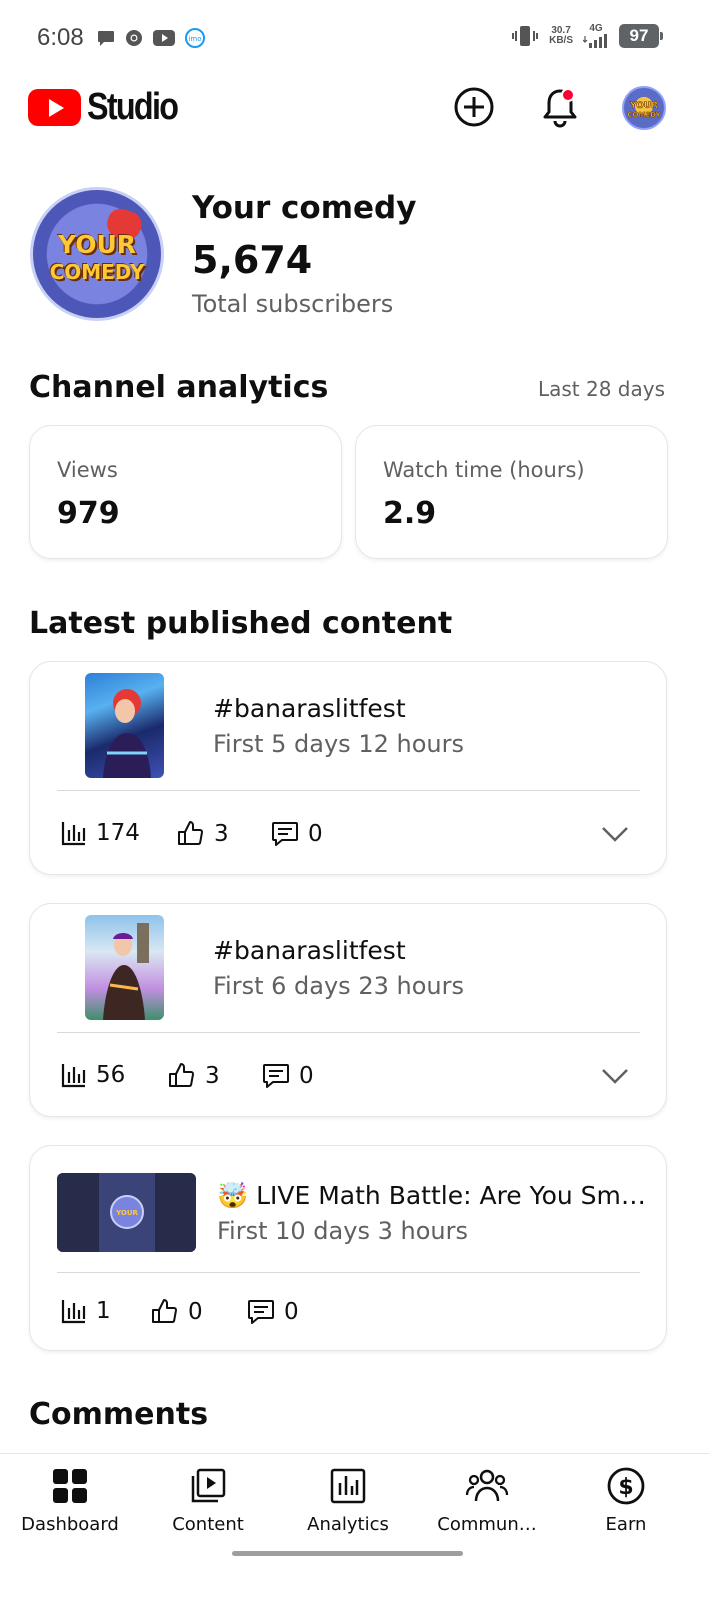 The width and height of the screenshot is (709, 1600). I want to click on subscriber-count: 5,674, so click(252, 260).